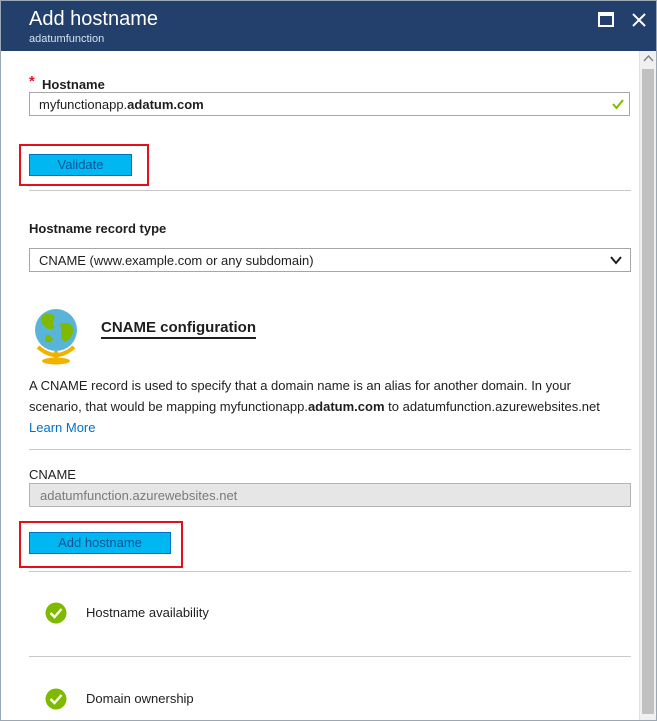  Describe the element at coordinates (330, 260) in the screenshot. I see `record-type-select: CNAME (www.example.com or any subdomain)` at that location.